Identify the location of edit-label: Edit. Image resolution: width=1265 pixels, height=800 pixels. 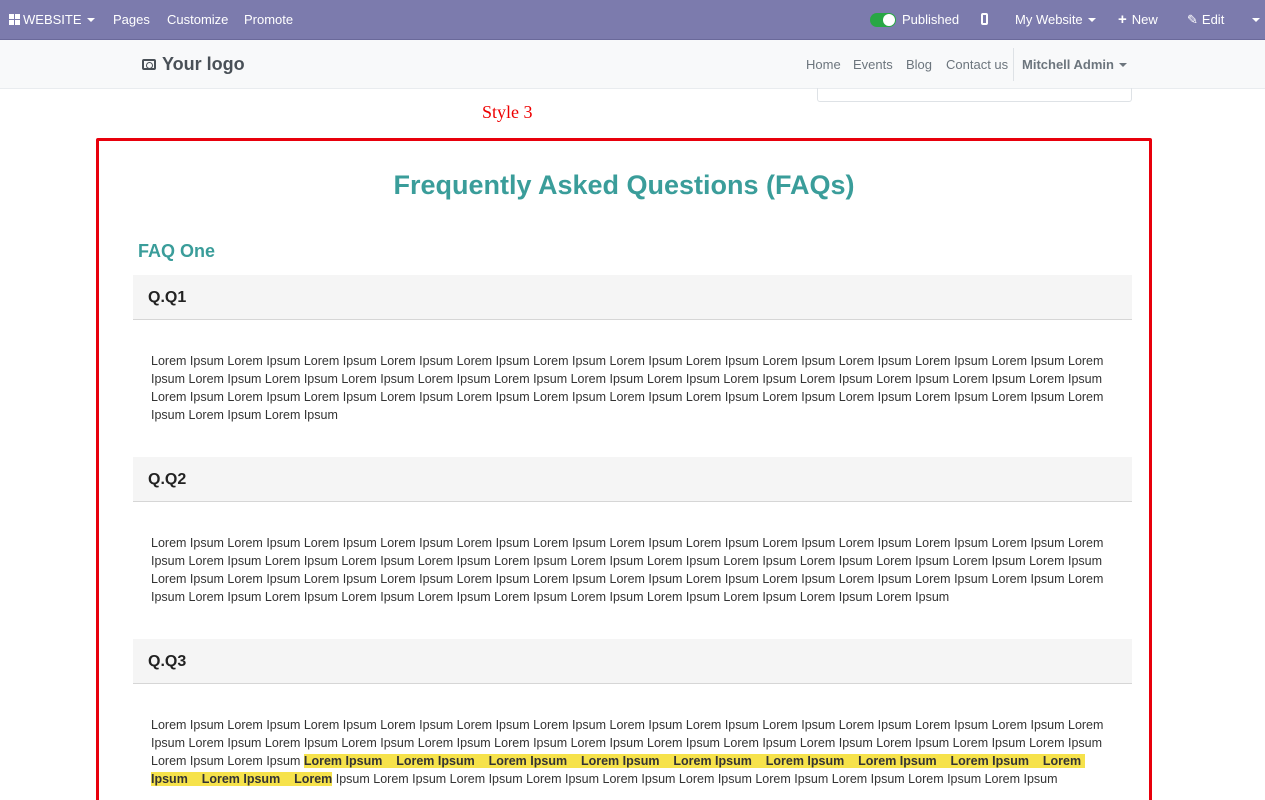
(1213, 19).